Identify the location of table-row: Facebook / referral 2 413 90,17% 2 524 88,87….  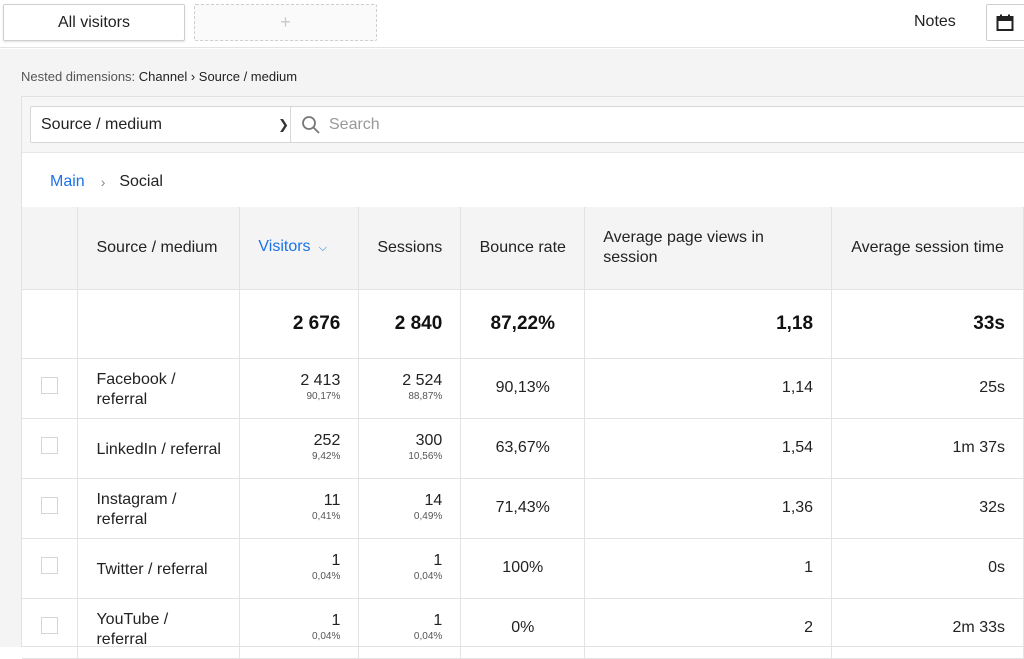
(523, 388).